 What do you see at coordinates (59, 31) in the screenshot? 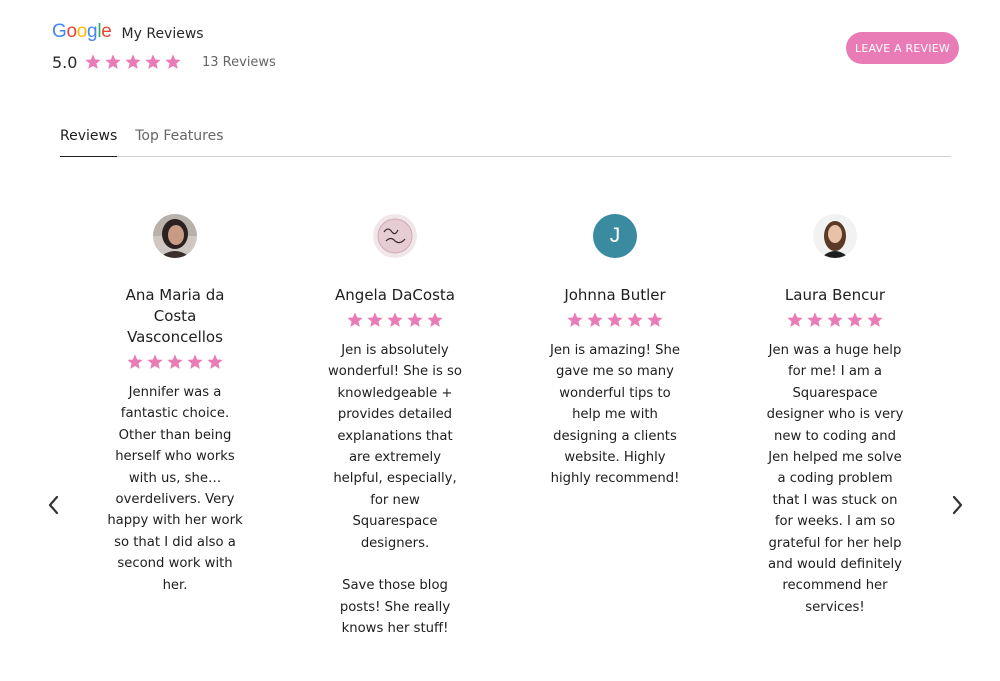
I see `google-logo-letter: G` at bounding box center [59, 31].